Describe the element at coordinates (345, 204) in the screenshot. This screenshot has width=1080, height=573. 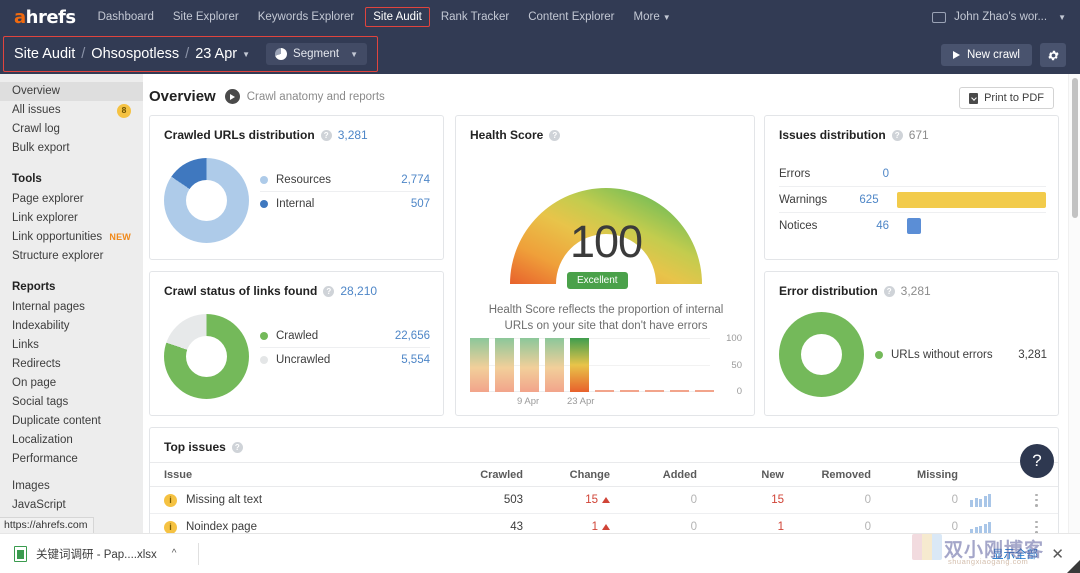
I see `legend-item-internal: Internal 507` at that location.